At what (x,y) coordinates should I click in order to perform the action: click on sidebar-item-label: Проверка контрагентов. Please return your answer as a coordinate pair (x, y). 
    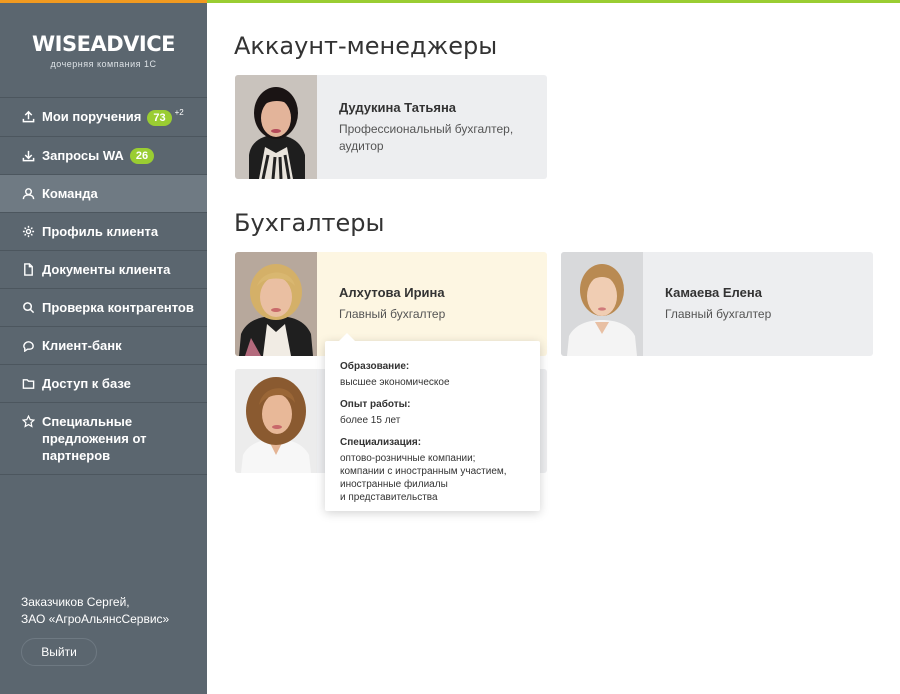
    Looking at the image, I should click on (118, 308).